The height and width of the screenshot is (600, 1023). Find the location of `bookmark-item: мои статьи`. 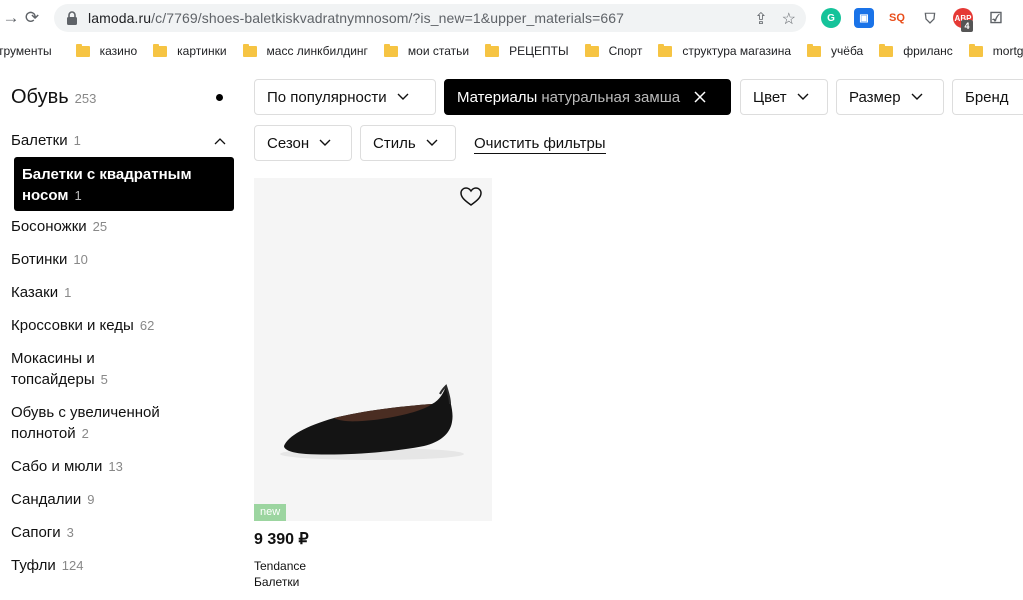

bookmark-item: мои статьи is located at coordinates (426, 50).